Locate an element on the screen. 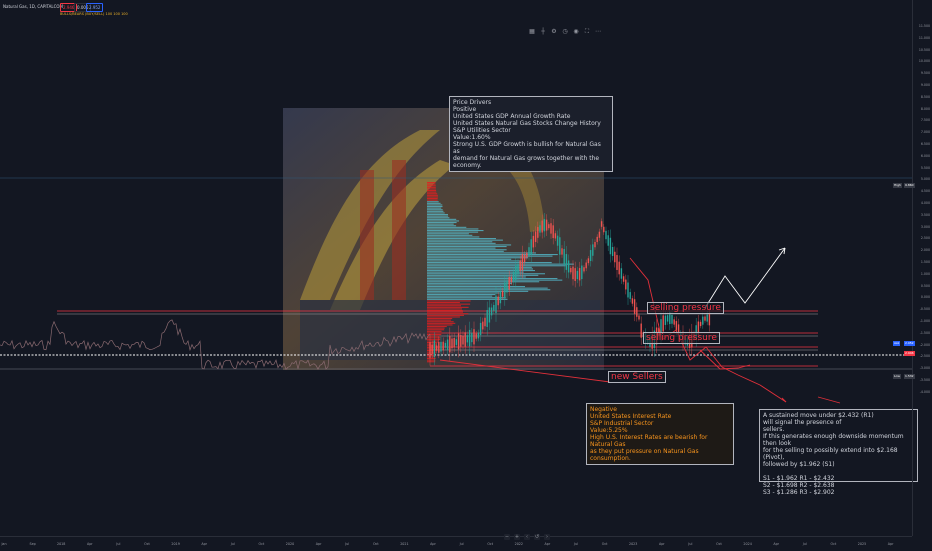 Image resolution: width=932 pixels, height=551 pixels. buy-price-button: 2.952 is located at coordinates (95, 7).